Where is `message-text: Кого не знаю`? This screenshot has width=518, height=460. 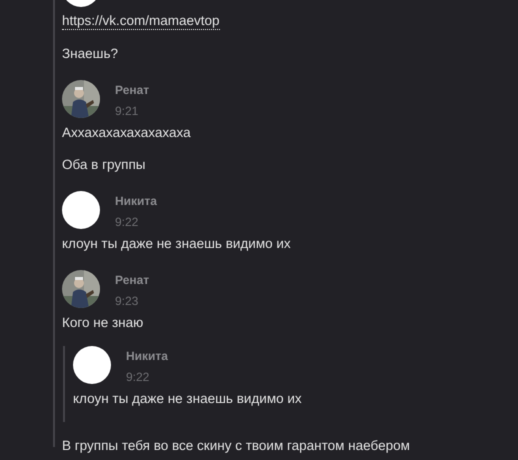 message-text: Кого не знаю is located at coordinates (103, 322).